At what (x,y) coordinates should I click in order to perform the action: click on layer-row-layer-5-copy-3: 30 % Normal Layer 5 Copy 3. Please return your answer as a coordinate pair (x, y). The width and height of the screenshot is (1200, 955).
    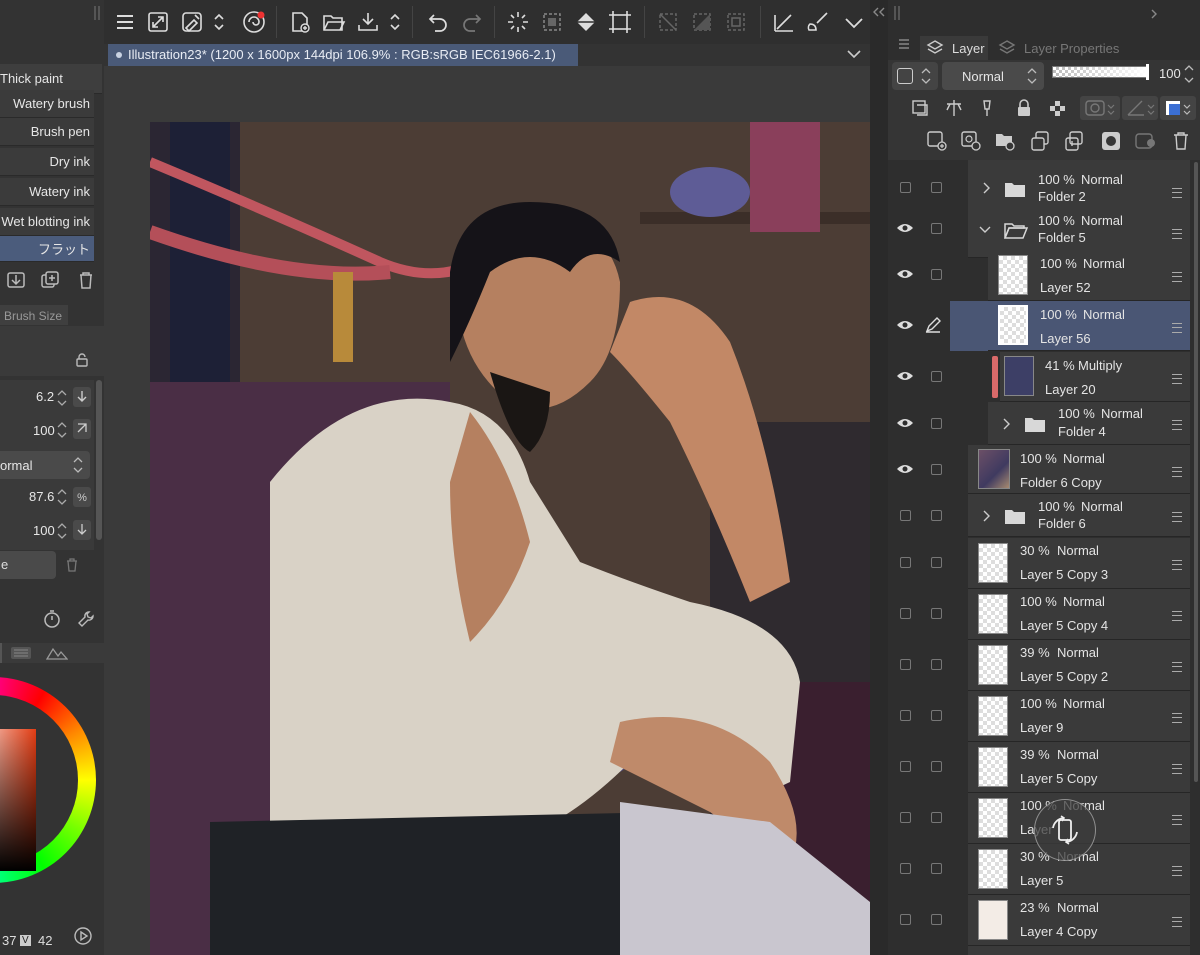
    Looking at the image, I should click on (1079, 563).